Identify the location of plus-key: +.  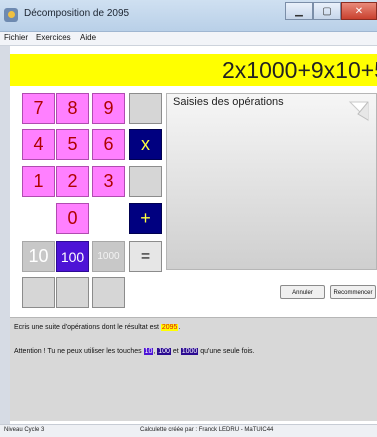
(145, 218).